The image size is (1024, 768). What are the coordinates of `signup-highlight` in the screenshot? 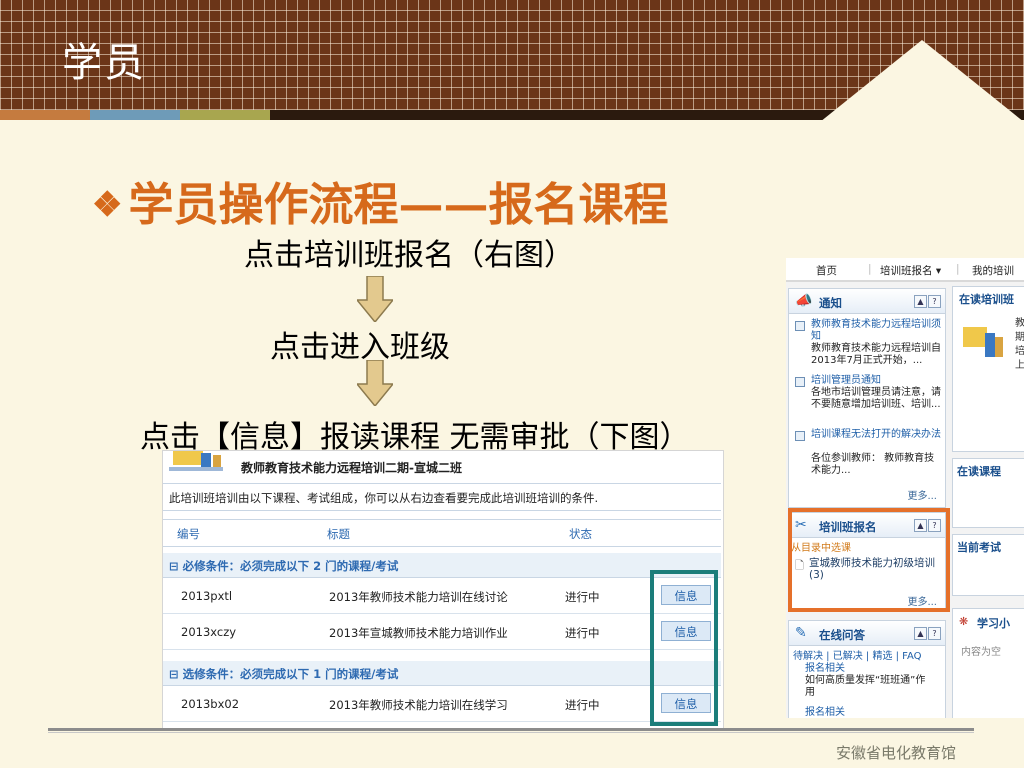 It's located at (869, 560).